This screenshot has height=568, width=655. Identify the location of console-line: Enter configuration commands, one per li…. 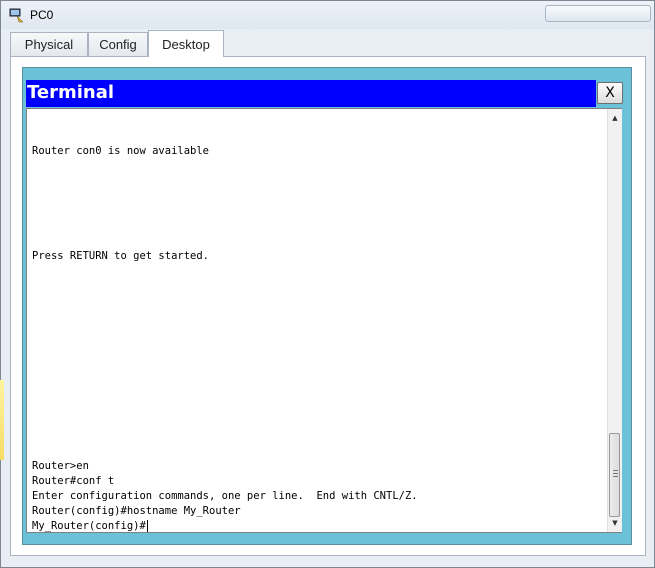
(225, 496).